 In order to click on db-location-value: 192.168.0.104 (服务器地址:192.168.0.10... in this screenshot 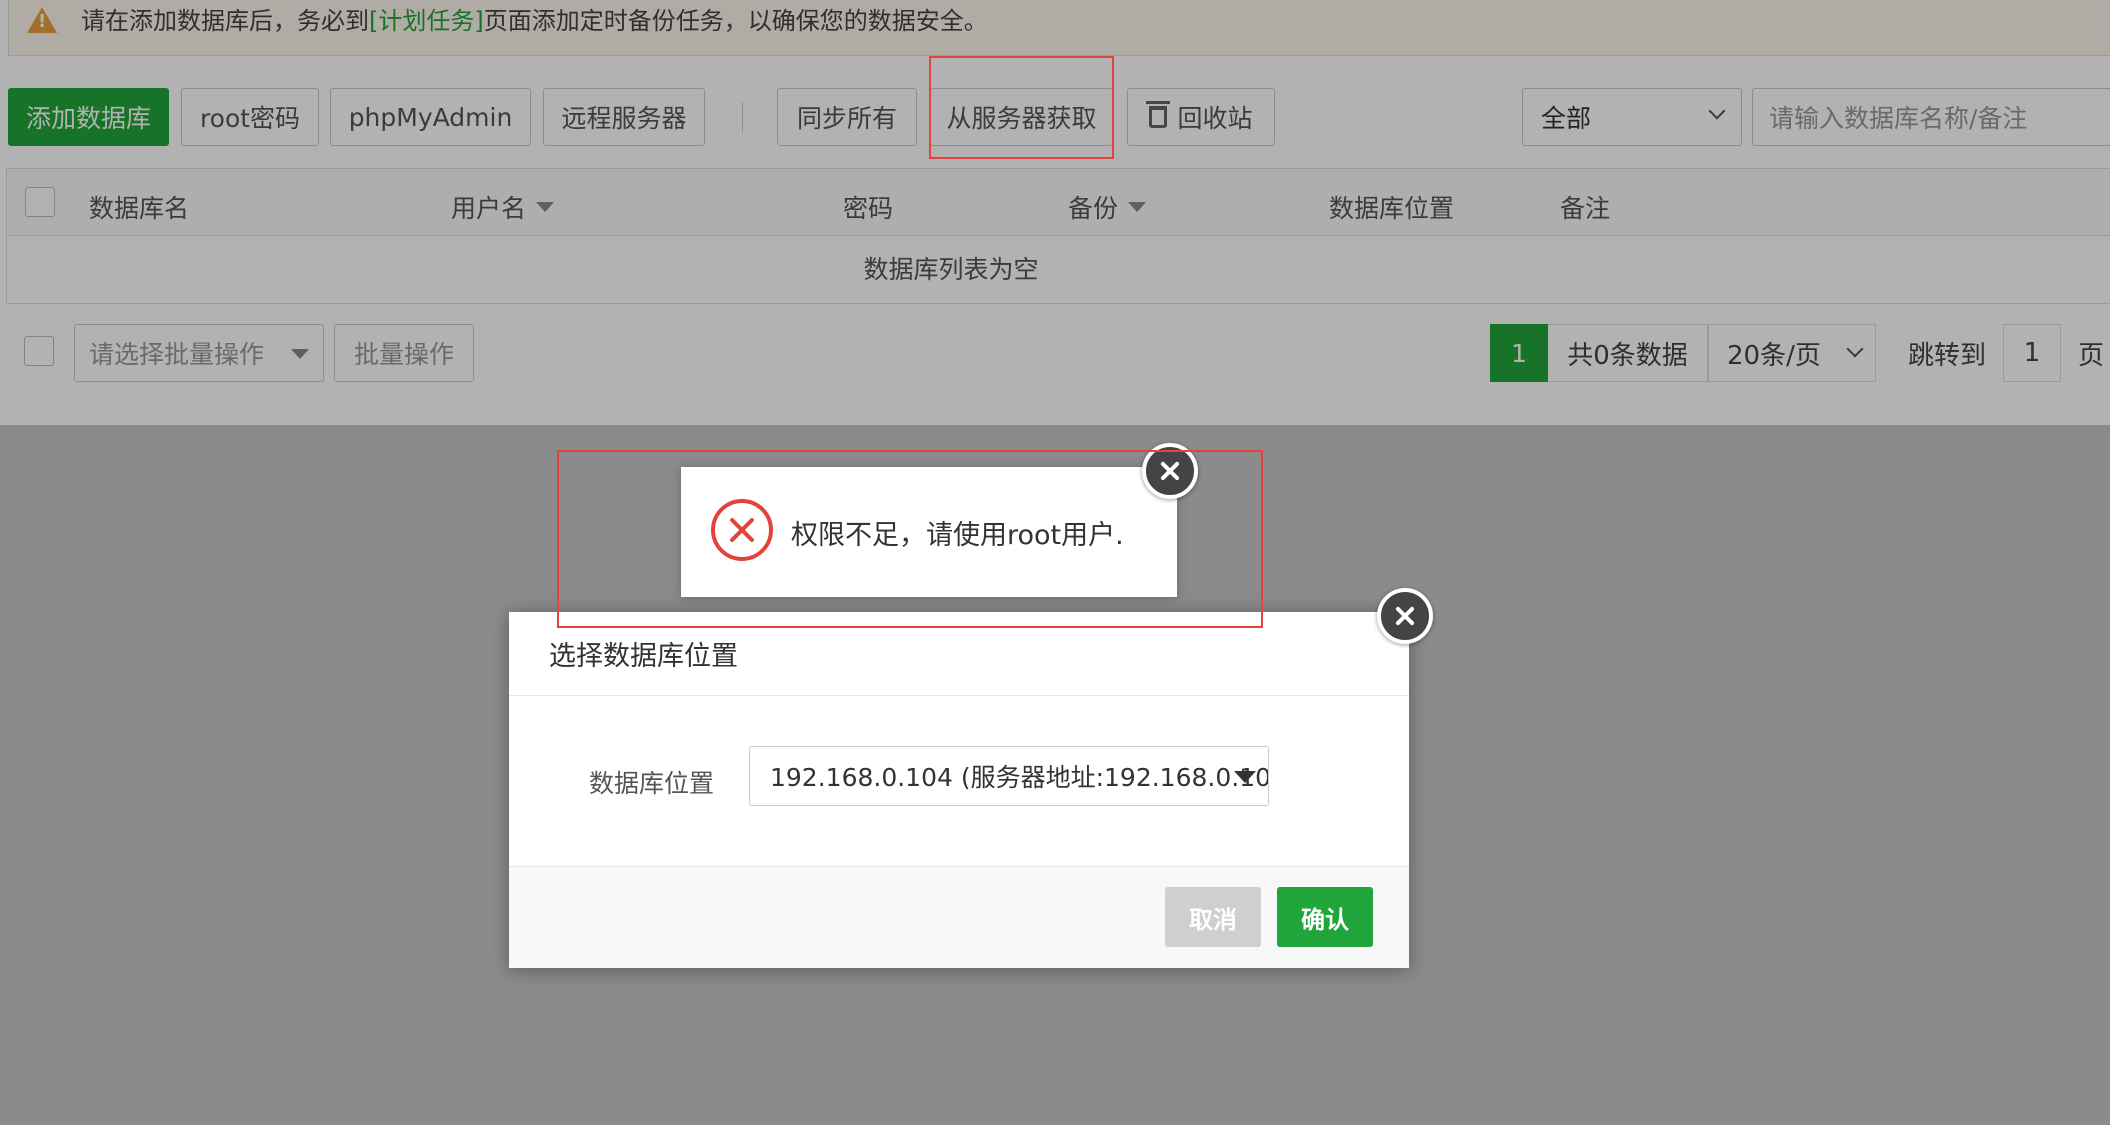, I will do `click(1019, 777)`.